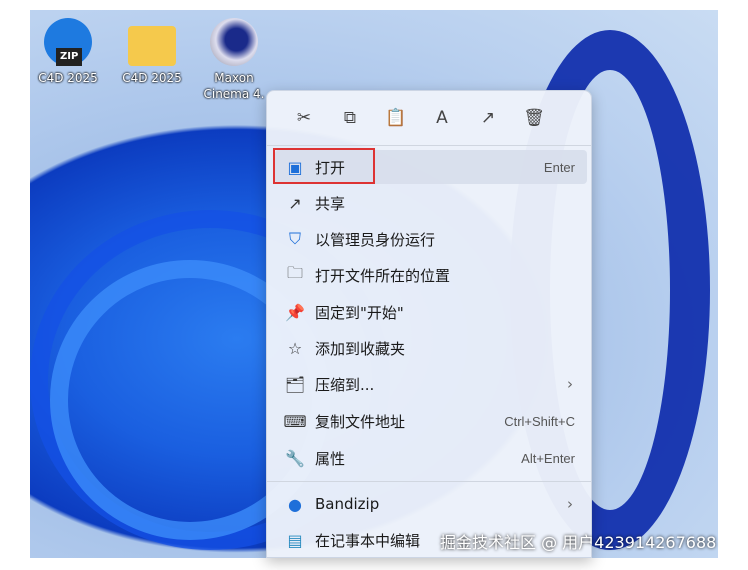  Describe the element at coordinates (396, 118) in the screenshot. I see `paste-icon: 📋` at that location.